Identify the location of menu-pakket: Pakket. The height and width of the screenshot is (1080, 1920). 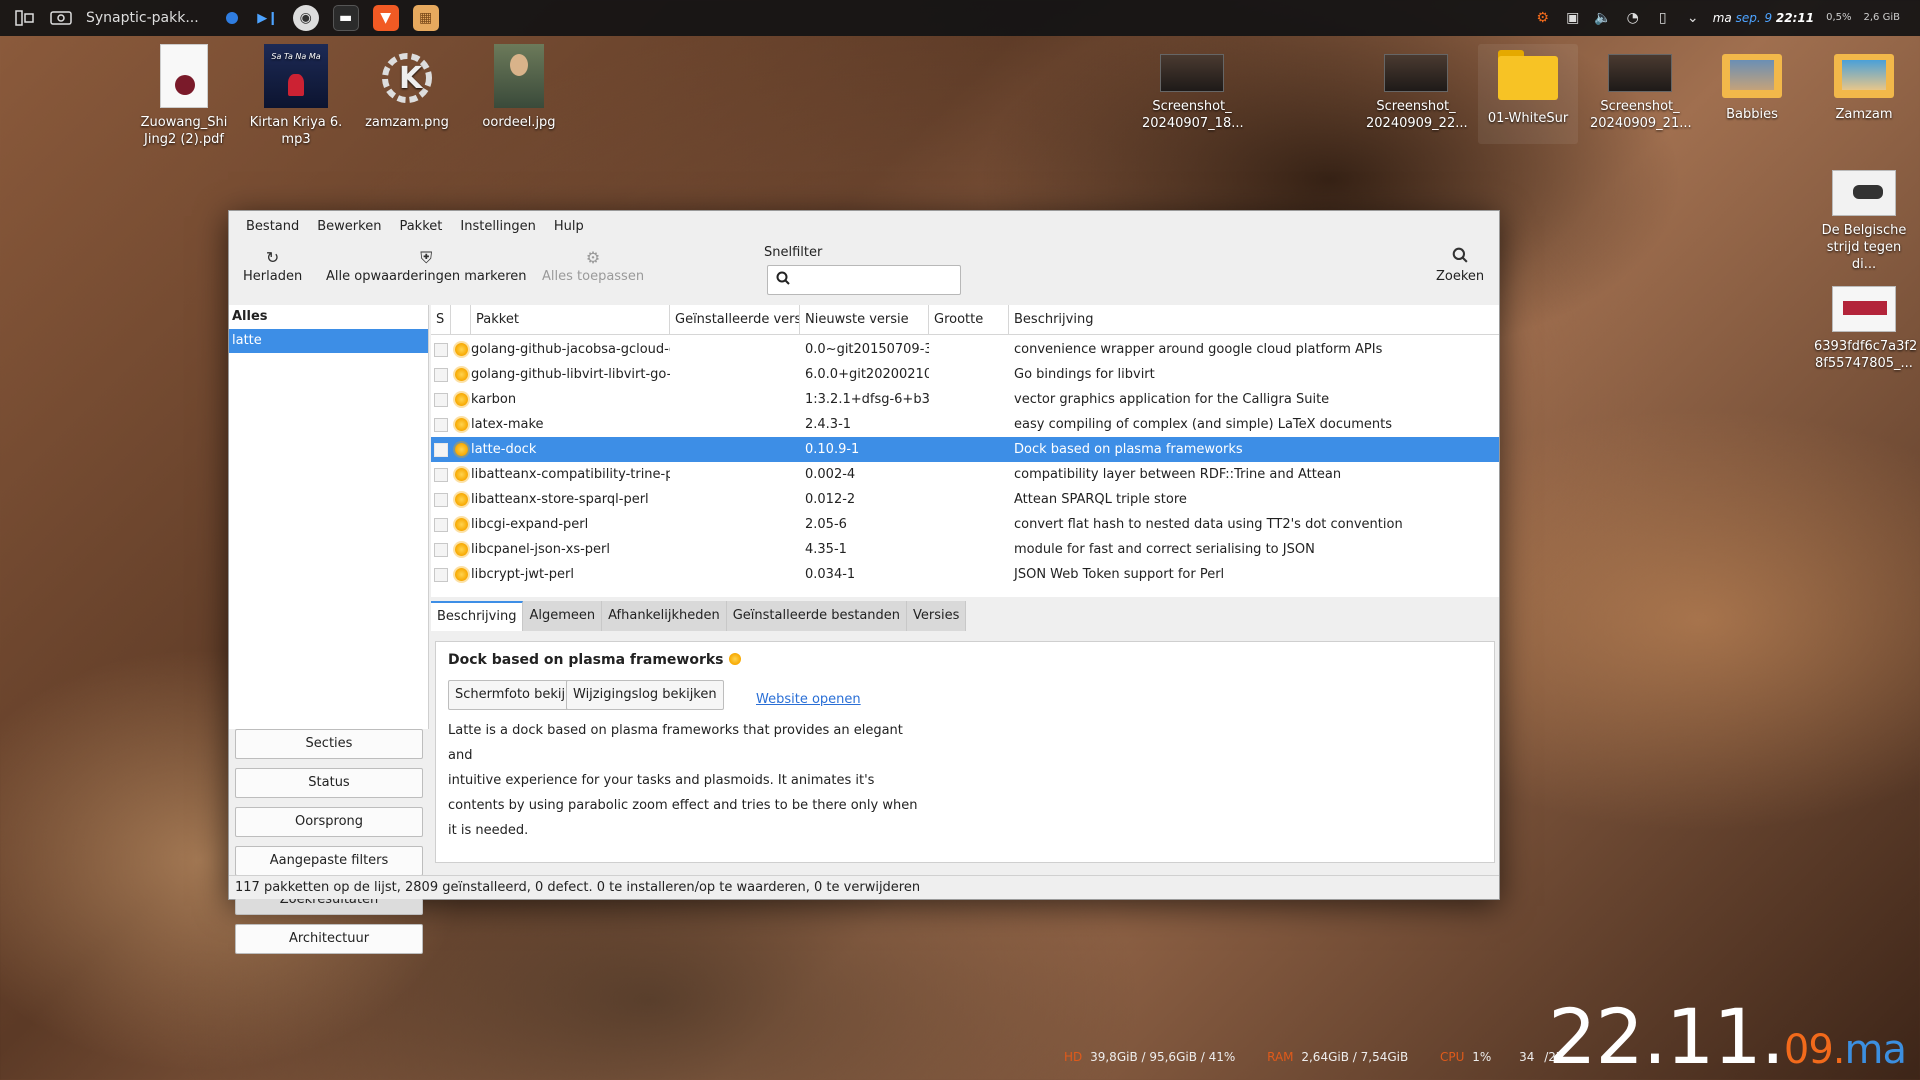
(420, 226).